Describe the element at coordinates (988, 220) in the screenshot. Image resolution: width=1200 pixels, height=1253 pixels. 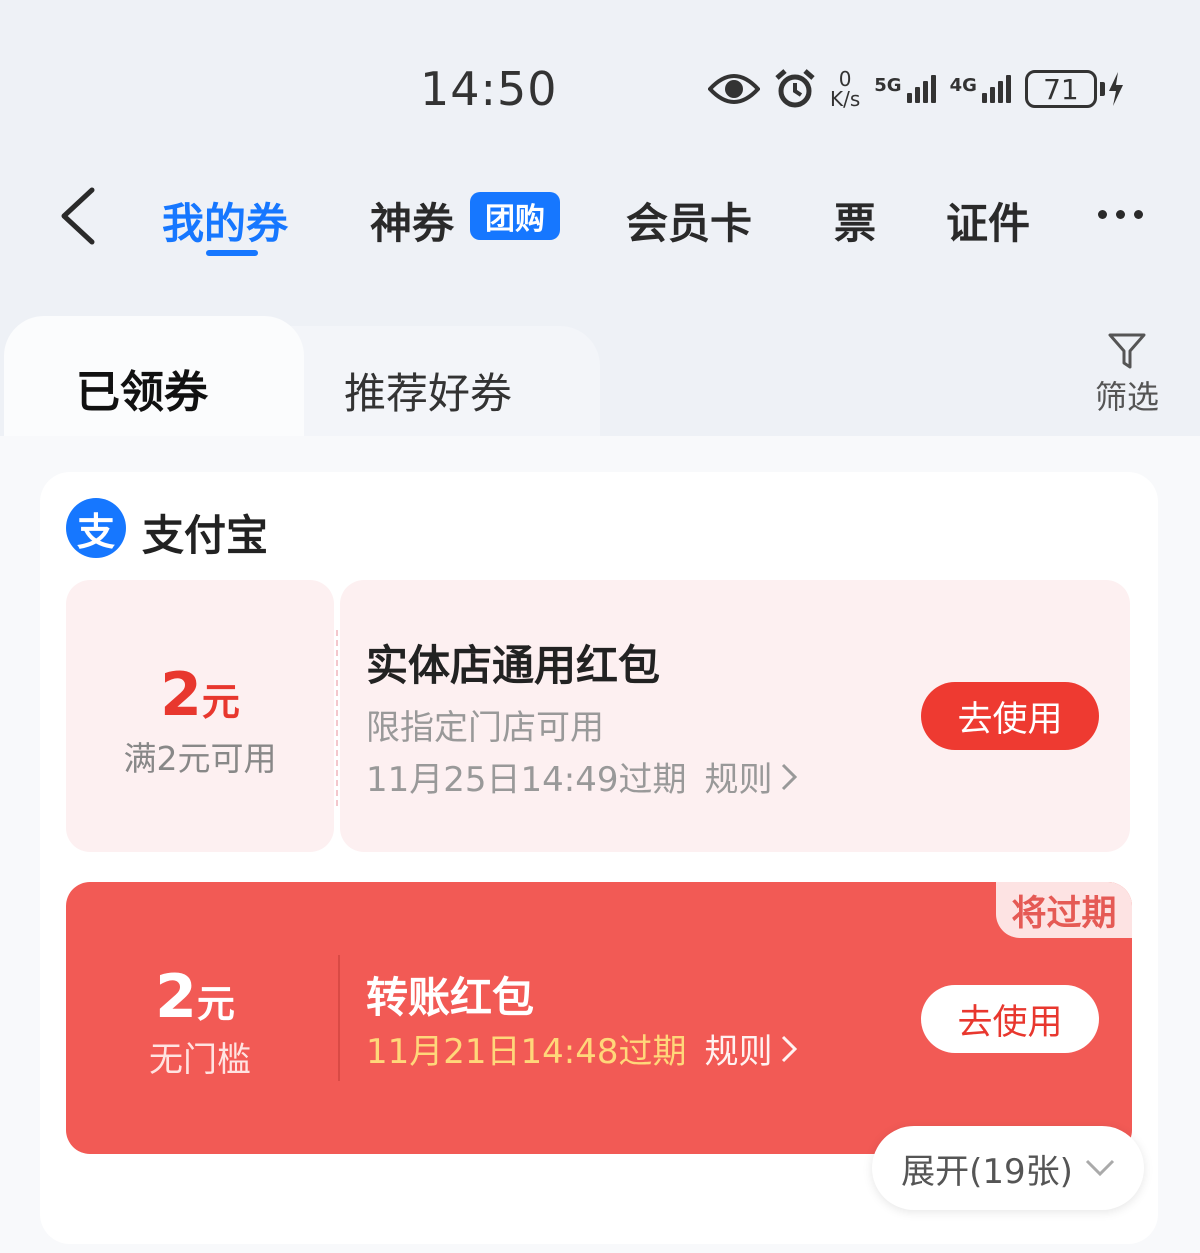
I see `tab-certificates: 证件` at that location.